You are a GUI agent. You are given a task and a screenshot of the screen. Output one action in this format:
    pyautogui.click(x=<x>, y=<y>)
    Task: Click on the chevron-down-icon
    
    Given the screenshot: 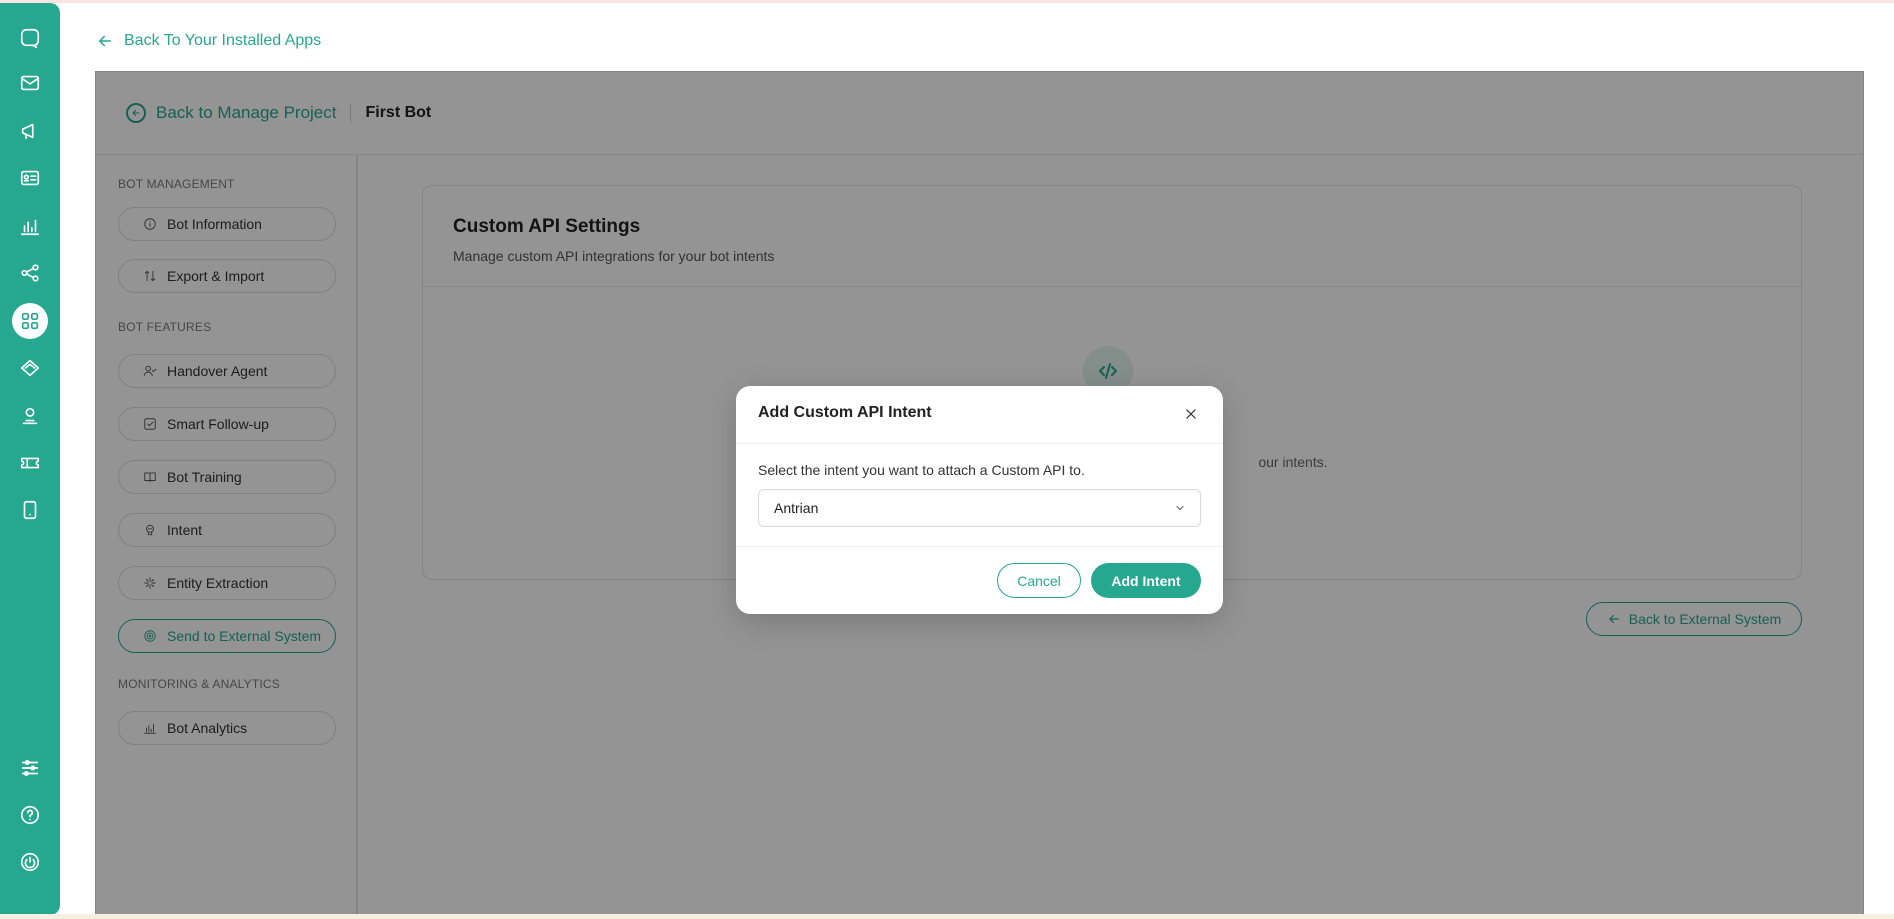 What is the action you would take?
    pyautogui.click(x=1180, y=508)
    